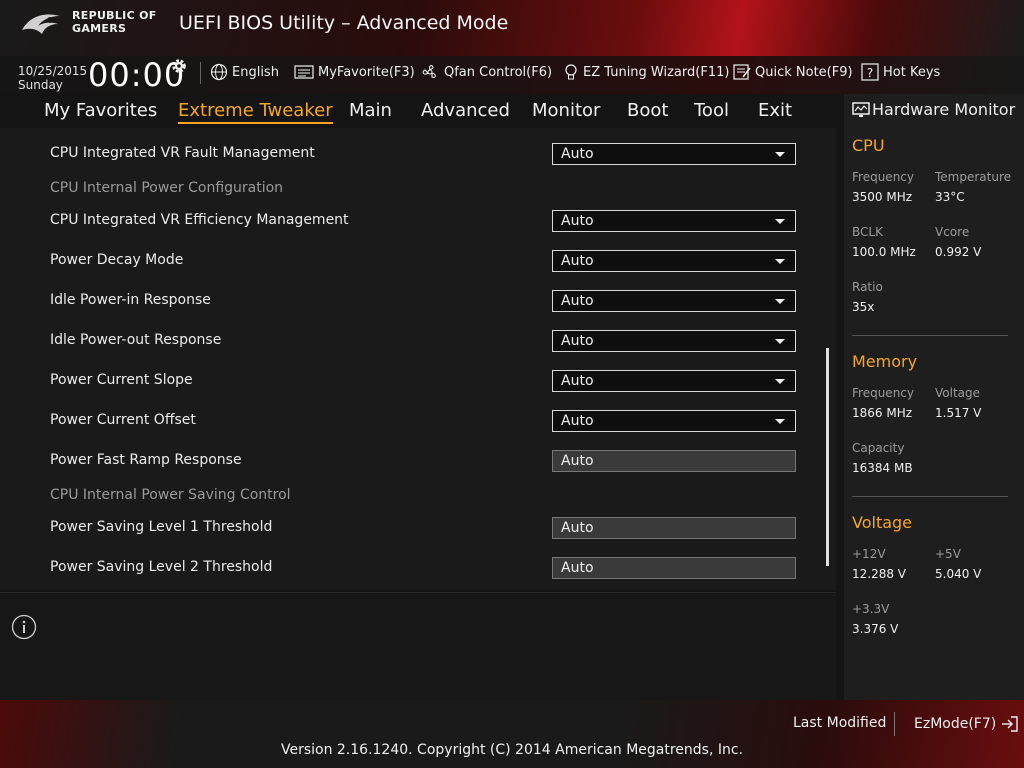 The width and height of the screenshot is (1024, 768). I want to click on quick-note-label: Quick Note(F9), so click(804, 72).